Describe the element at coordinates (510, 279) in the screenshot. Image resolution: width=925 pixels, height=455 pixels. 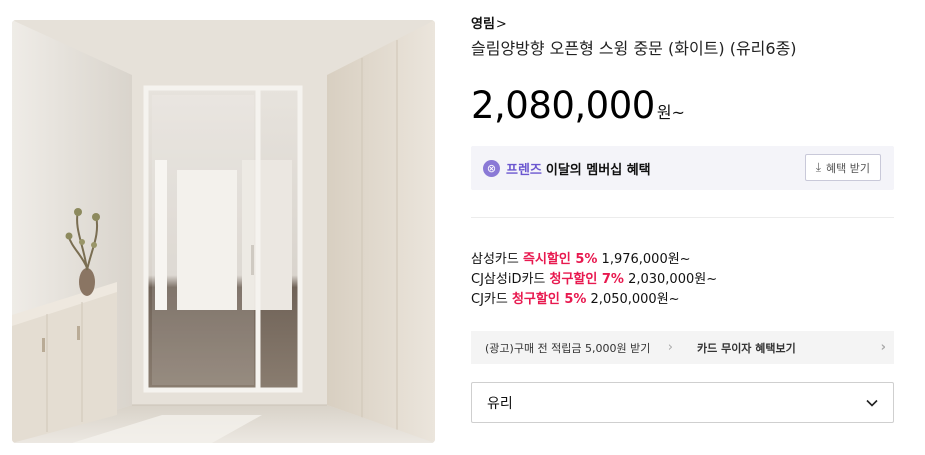
I see `card-name: CJ삼성iD카드` at that location.